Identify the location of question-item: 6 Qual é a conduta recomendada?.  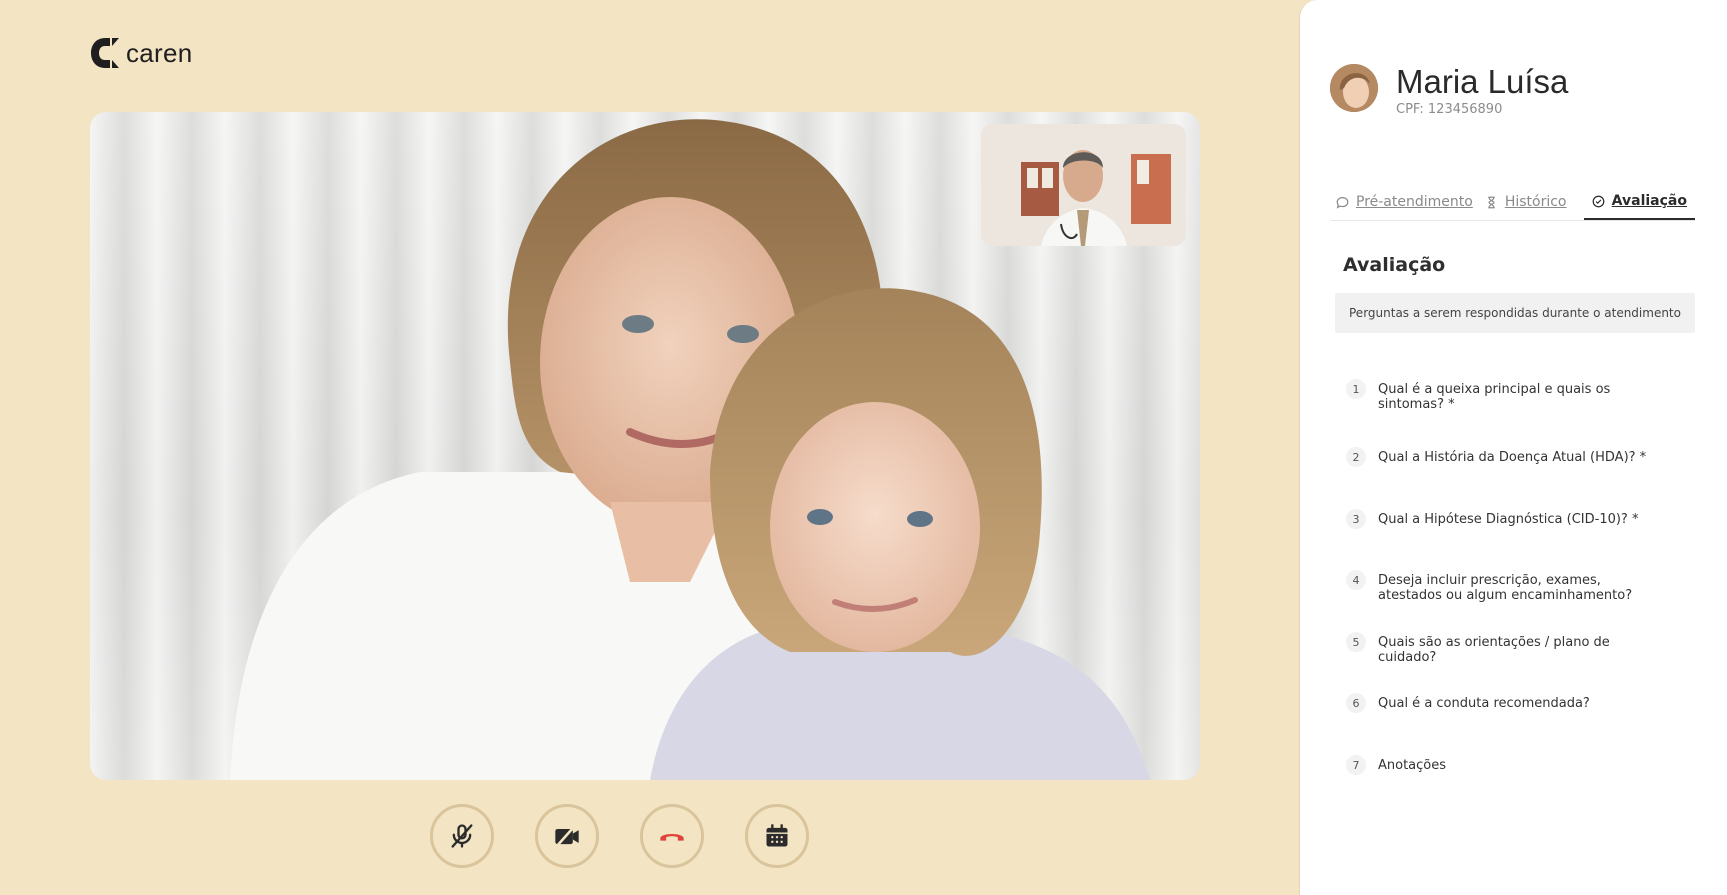
(1507, 703).